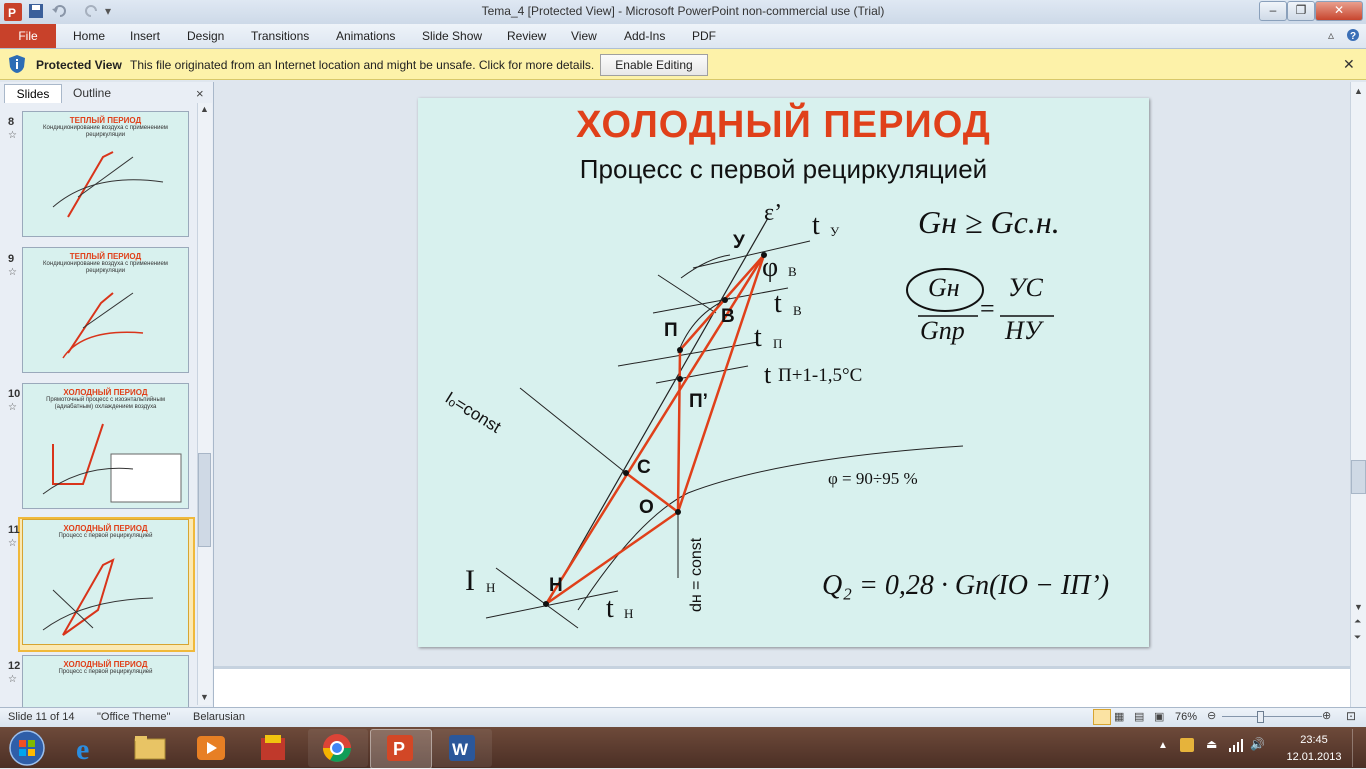  Describe the element at coordinates (11, 122) in the screenshot. I see `slide-number: 8` at that location.